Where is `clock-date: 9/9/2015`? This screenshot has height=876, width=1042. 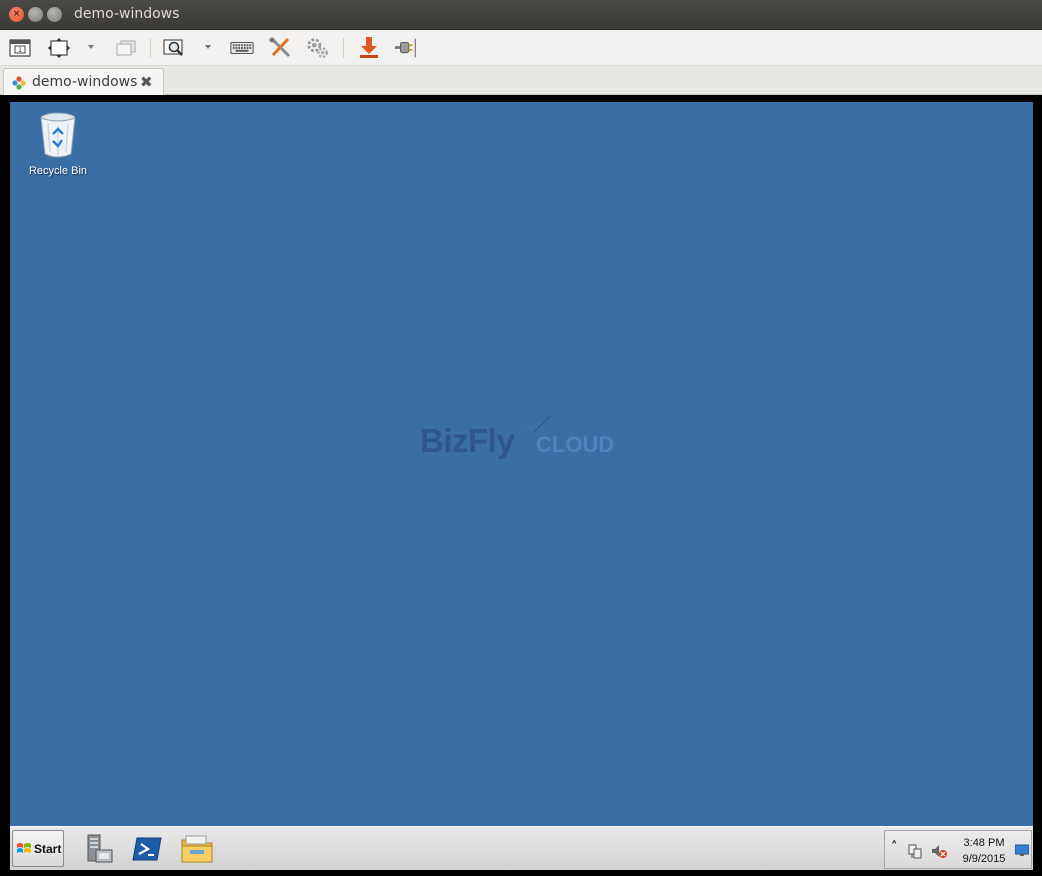 clock-date: 9/9/2015 is located at coordinates (984, 859).